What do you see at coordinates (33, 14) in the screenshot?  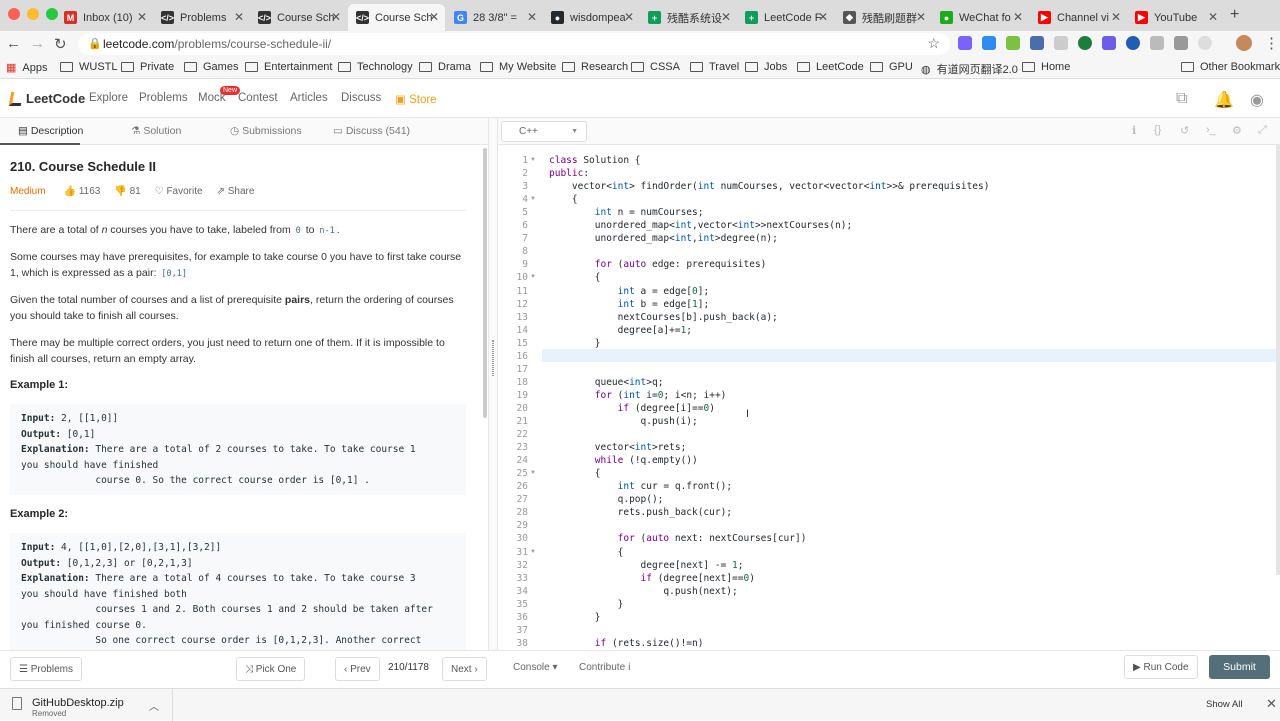 I see `minimize-window-button` at bounding box center [33, 14].